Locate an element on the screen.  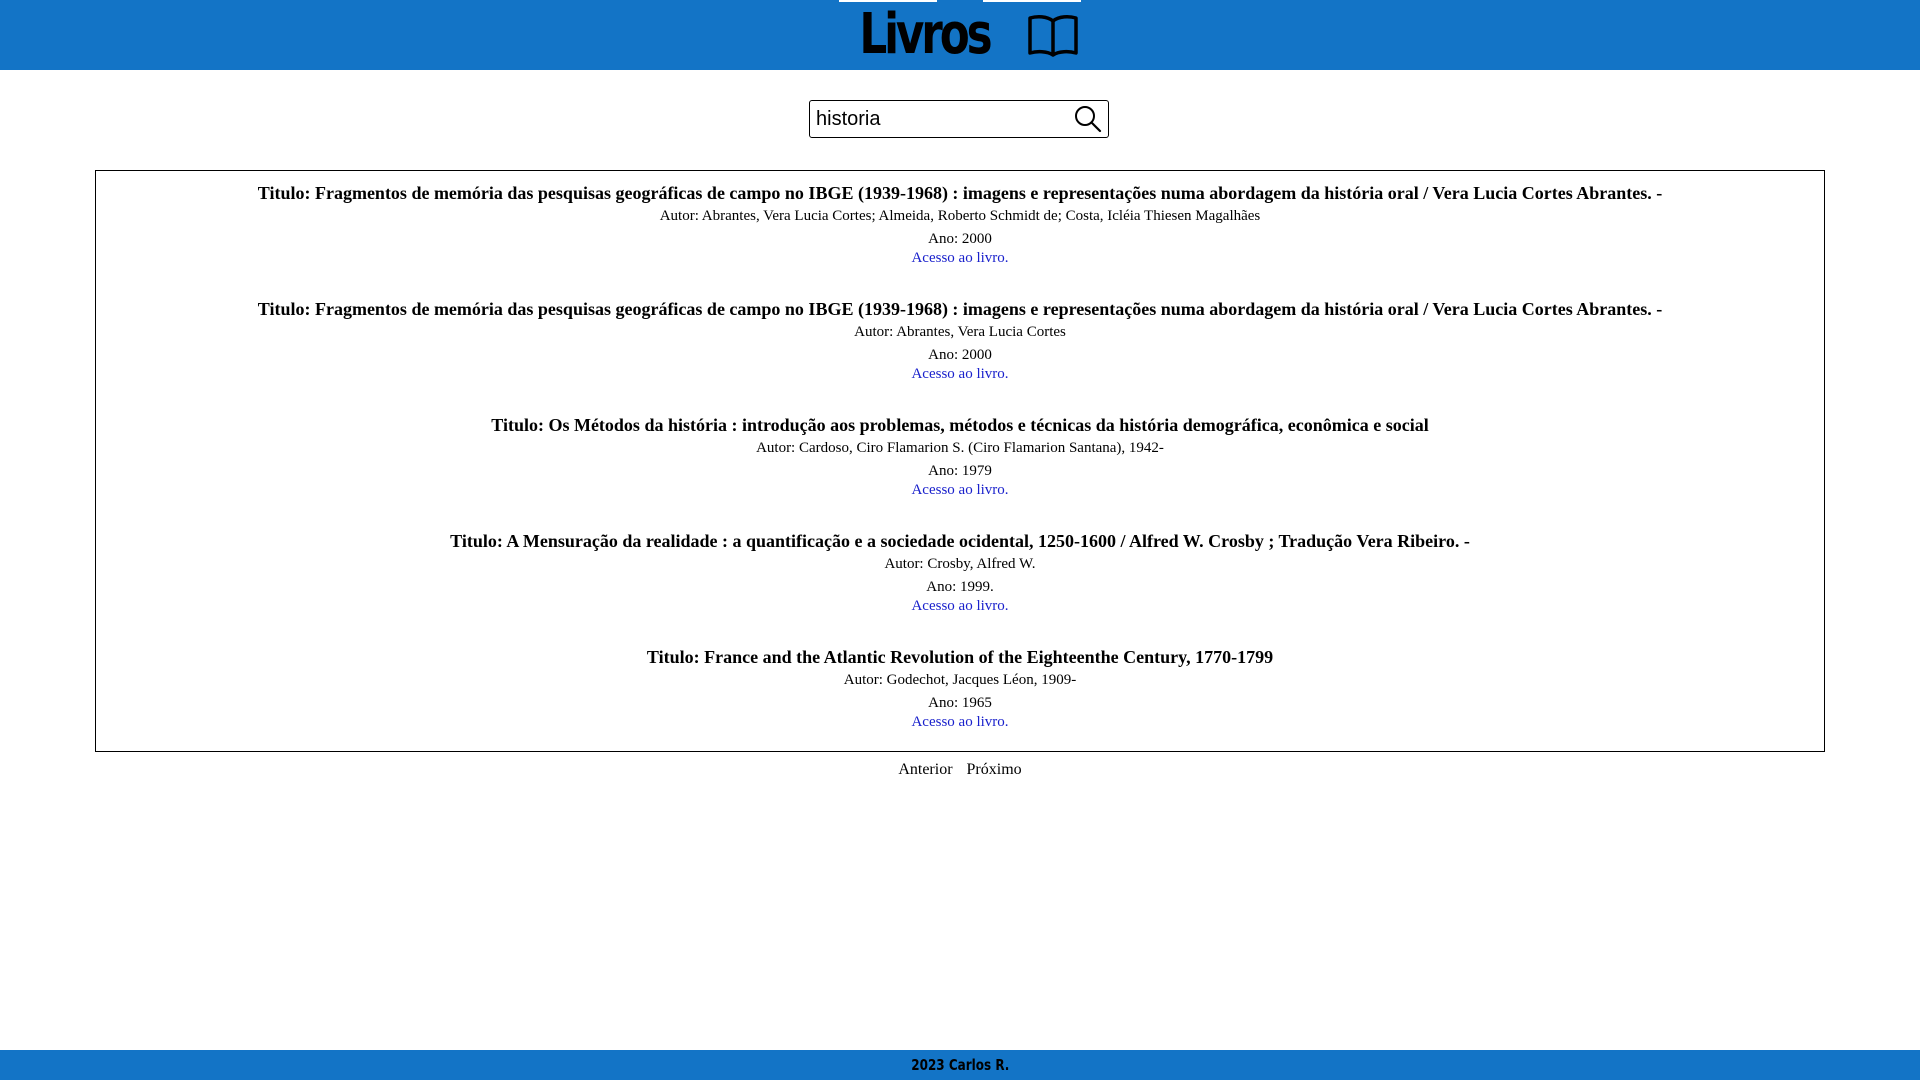
header-bar: Livros is located at coordinates (960, 35).